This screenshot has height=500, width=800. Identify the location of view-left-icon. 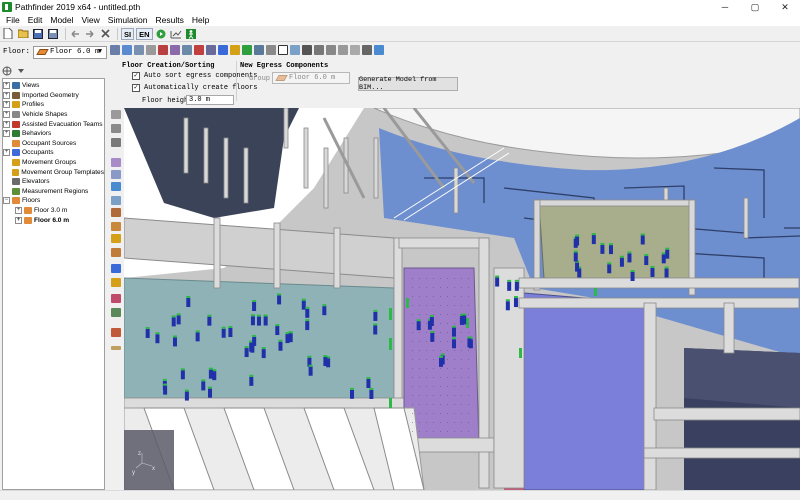
(175, 49).